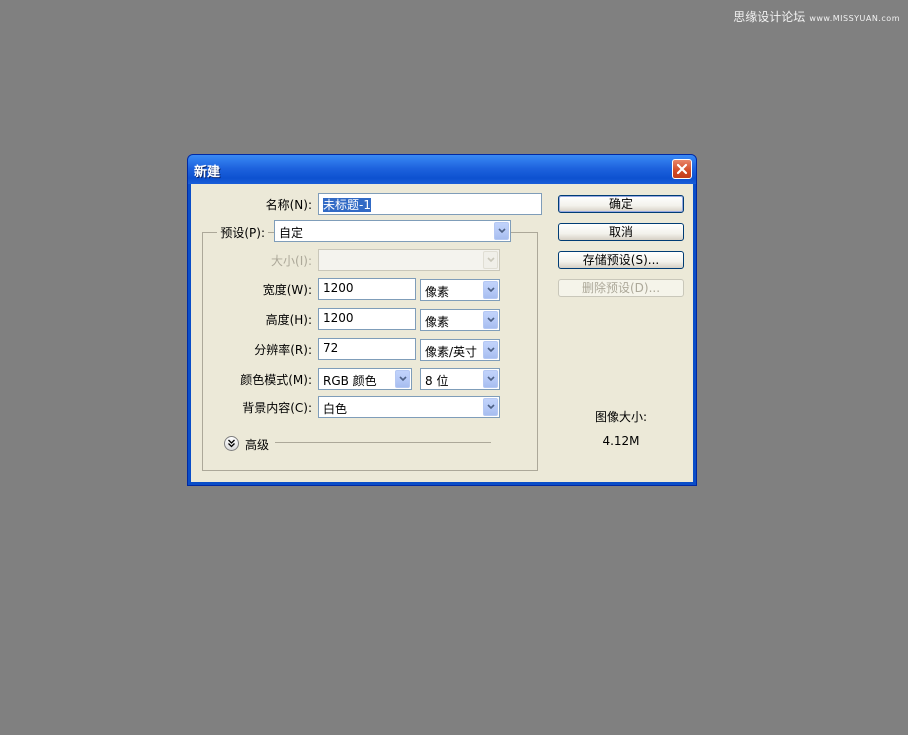 The width and height of the screenshot is (908, 735). Describe the element at coordinates (347, 205) in the screenshot. I see `name-value: 未标题-1` at that location.